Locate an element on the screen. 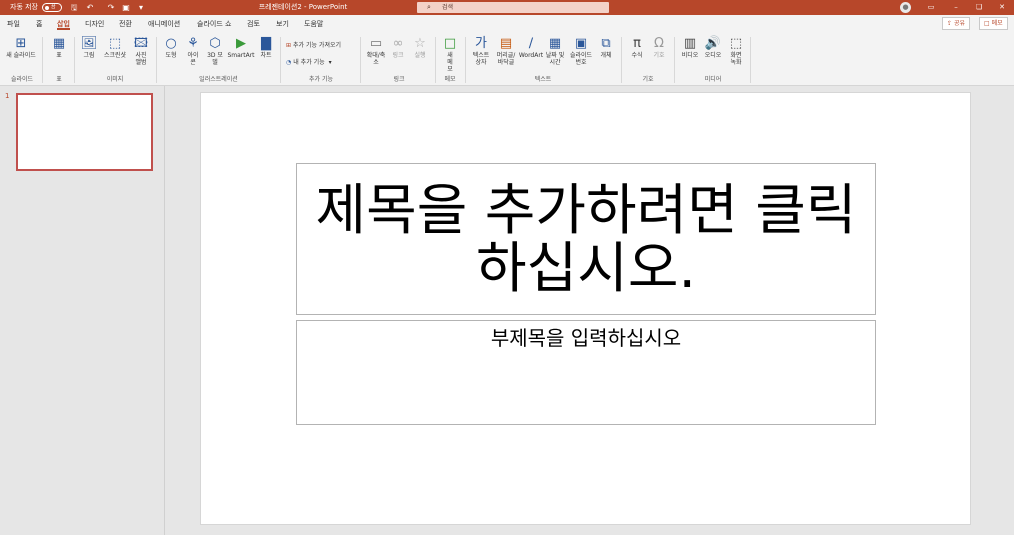  group-slides-label: 슬라이드 is located at coordinates (22, 79).